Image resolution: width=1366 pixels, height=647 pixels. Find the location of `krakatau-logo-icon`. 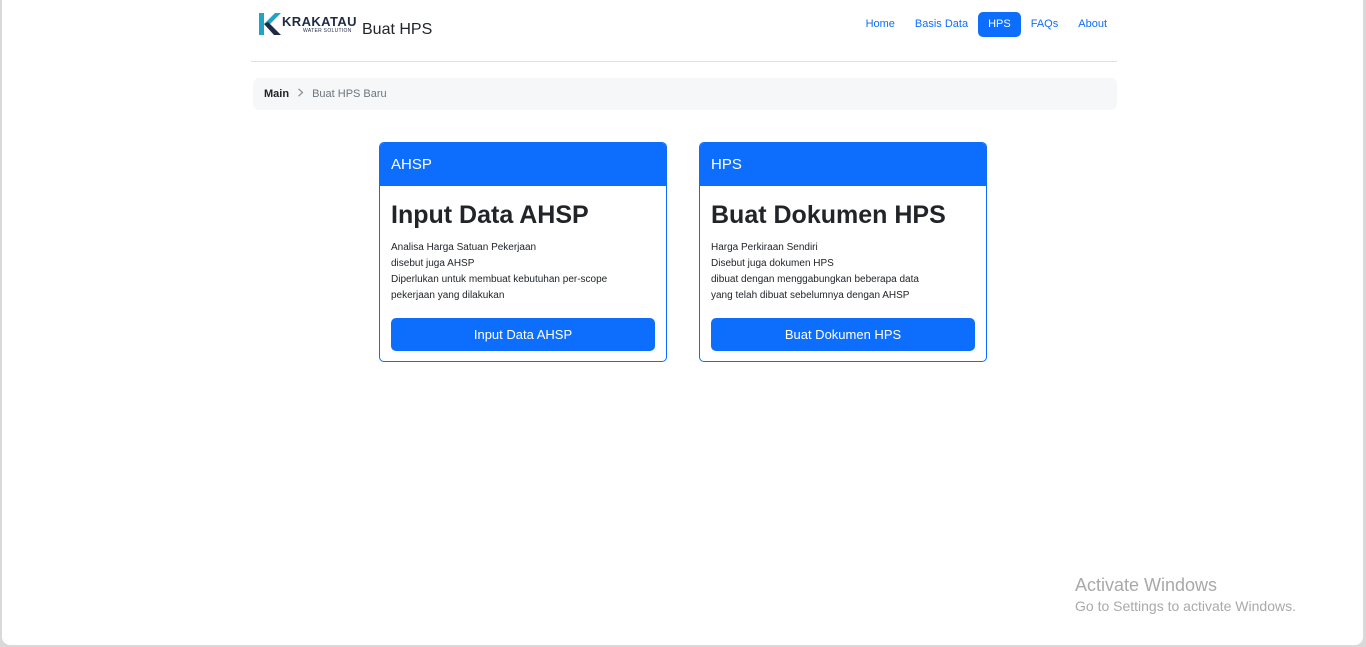

krakatau-logo-icon is located at coordinates (270, 24).